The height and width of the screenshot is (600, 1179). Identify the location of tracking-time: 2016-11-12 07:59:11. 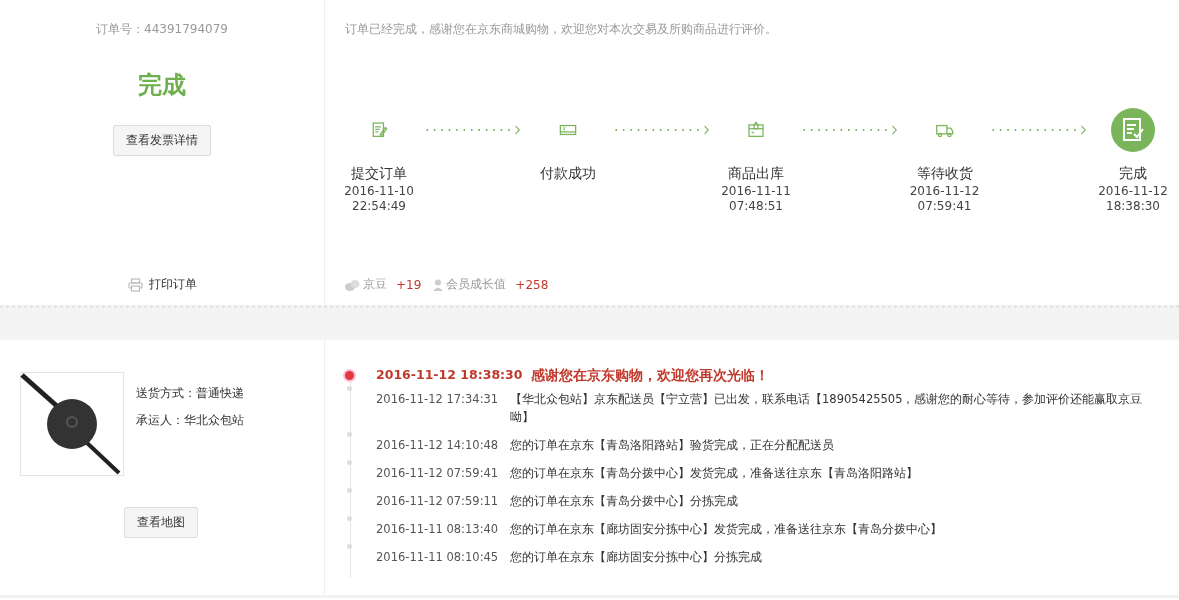
(437, 501).